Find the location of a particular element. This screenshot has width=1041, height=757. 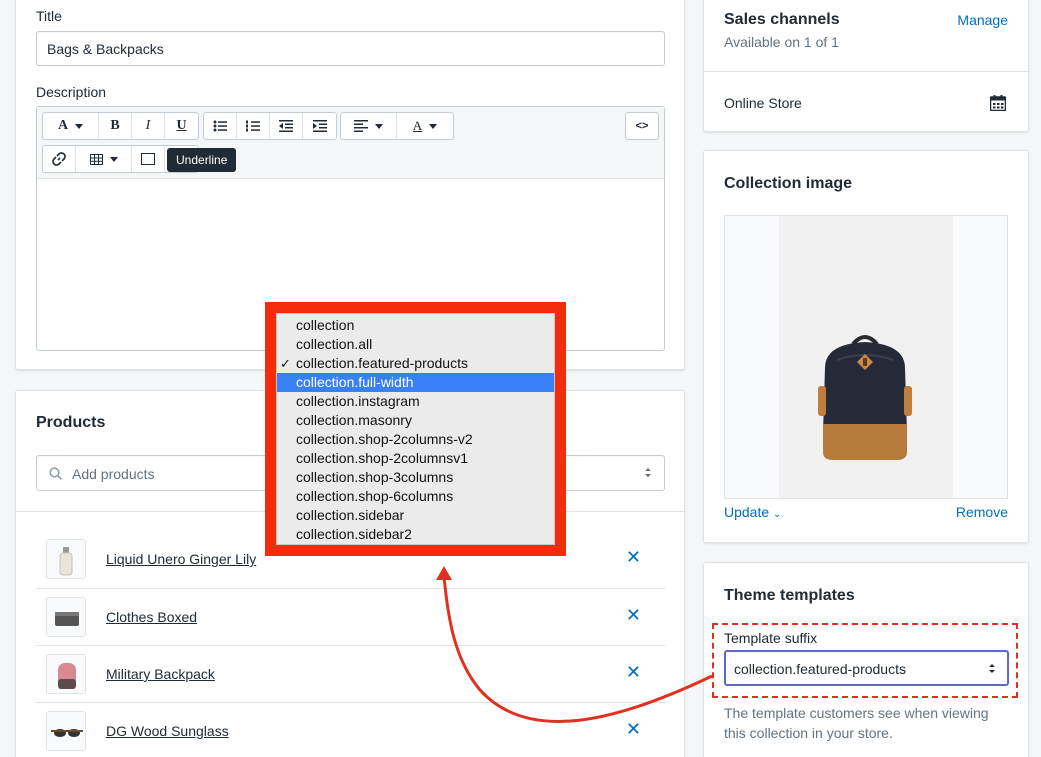

backpack-image is located at coordinates (865, 397).